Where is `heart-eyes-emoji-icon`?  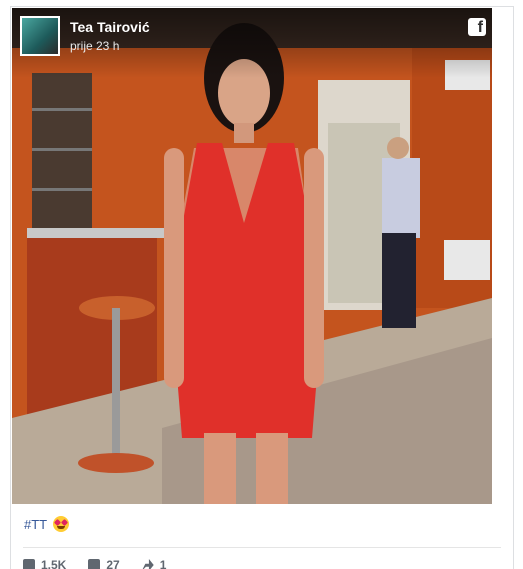
heart-eyes-emoji-icon is located at coordinates (61, 524).